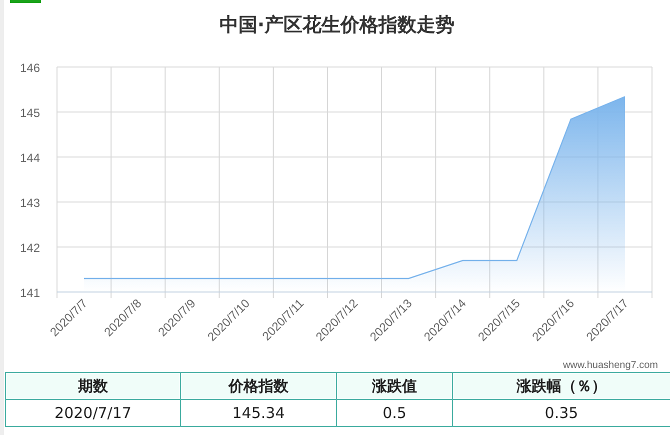 The image size is (670, 435). Describe the element at coordinates (258, 386) in the screenshot. I see `column-header: 价格指数` at that location.